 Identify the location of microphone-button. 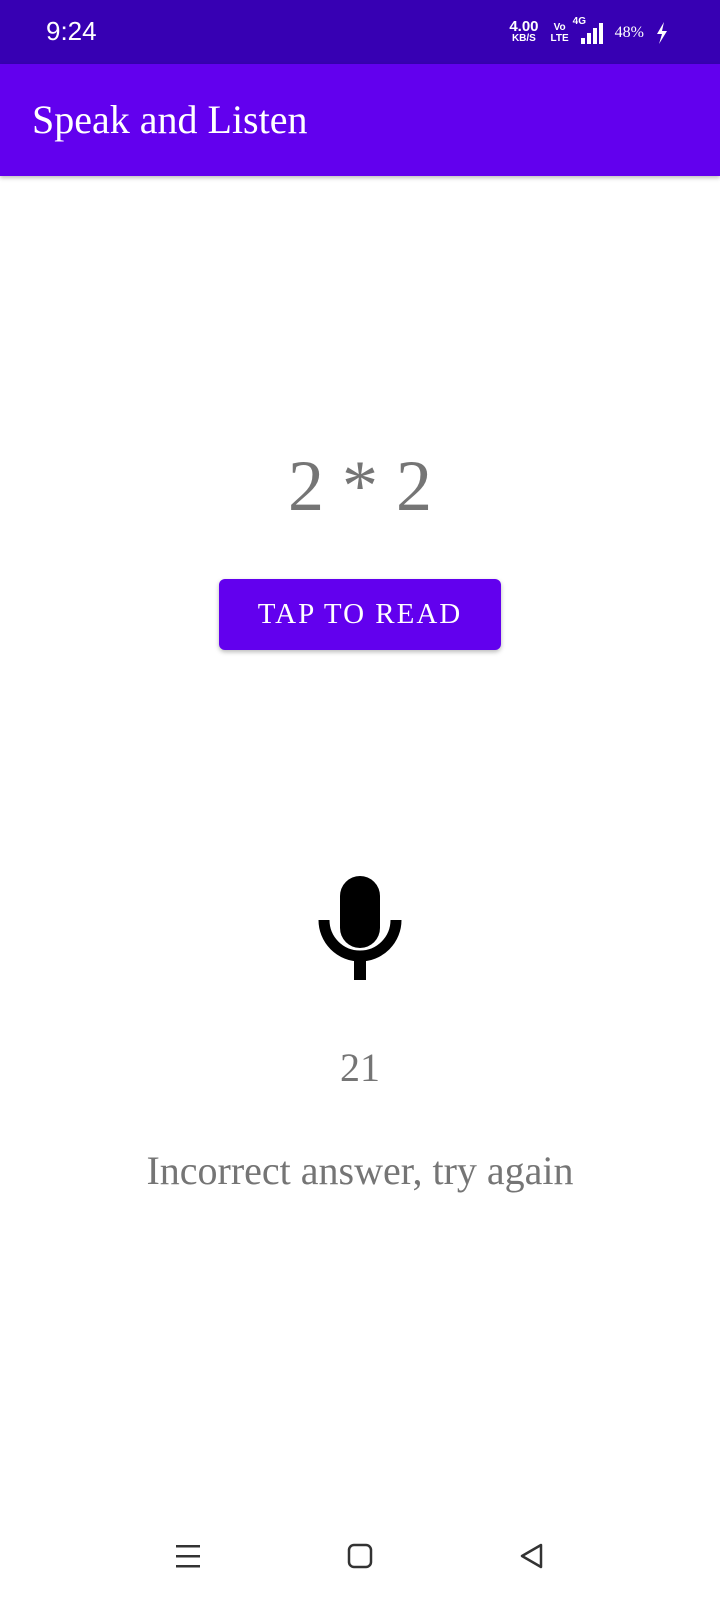
(360, 928).